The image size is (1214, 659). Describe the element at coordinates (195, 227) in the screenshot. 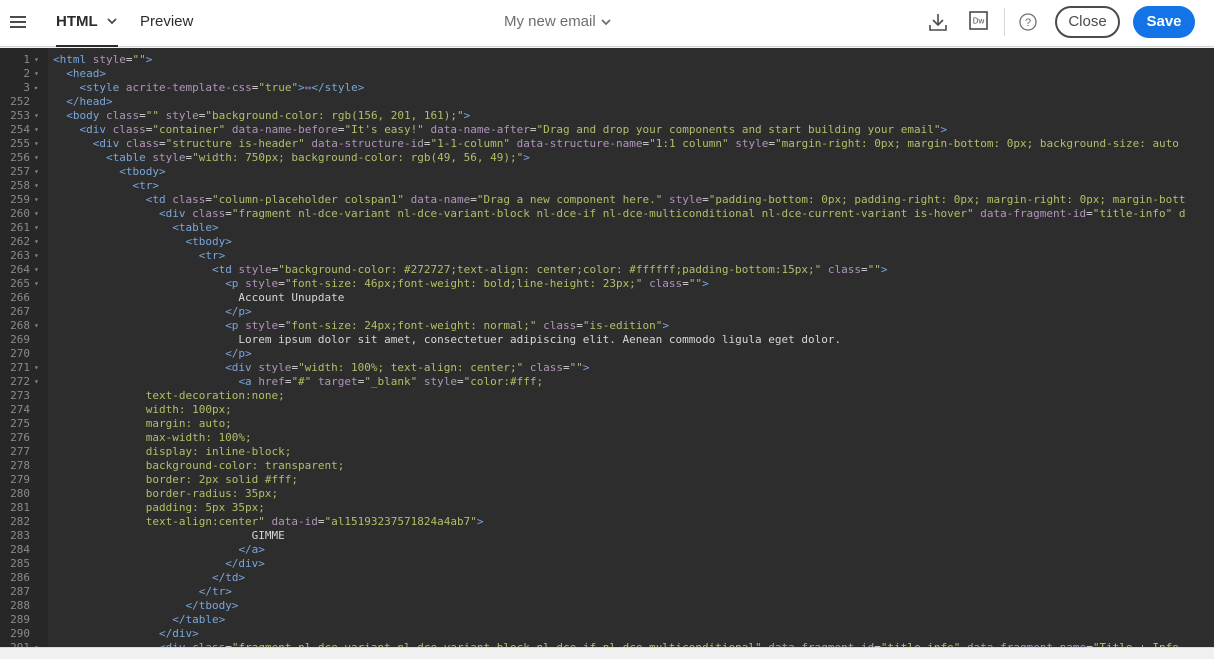

I see `code-text: <table>` at that location.